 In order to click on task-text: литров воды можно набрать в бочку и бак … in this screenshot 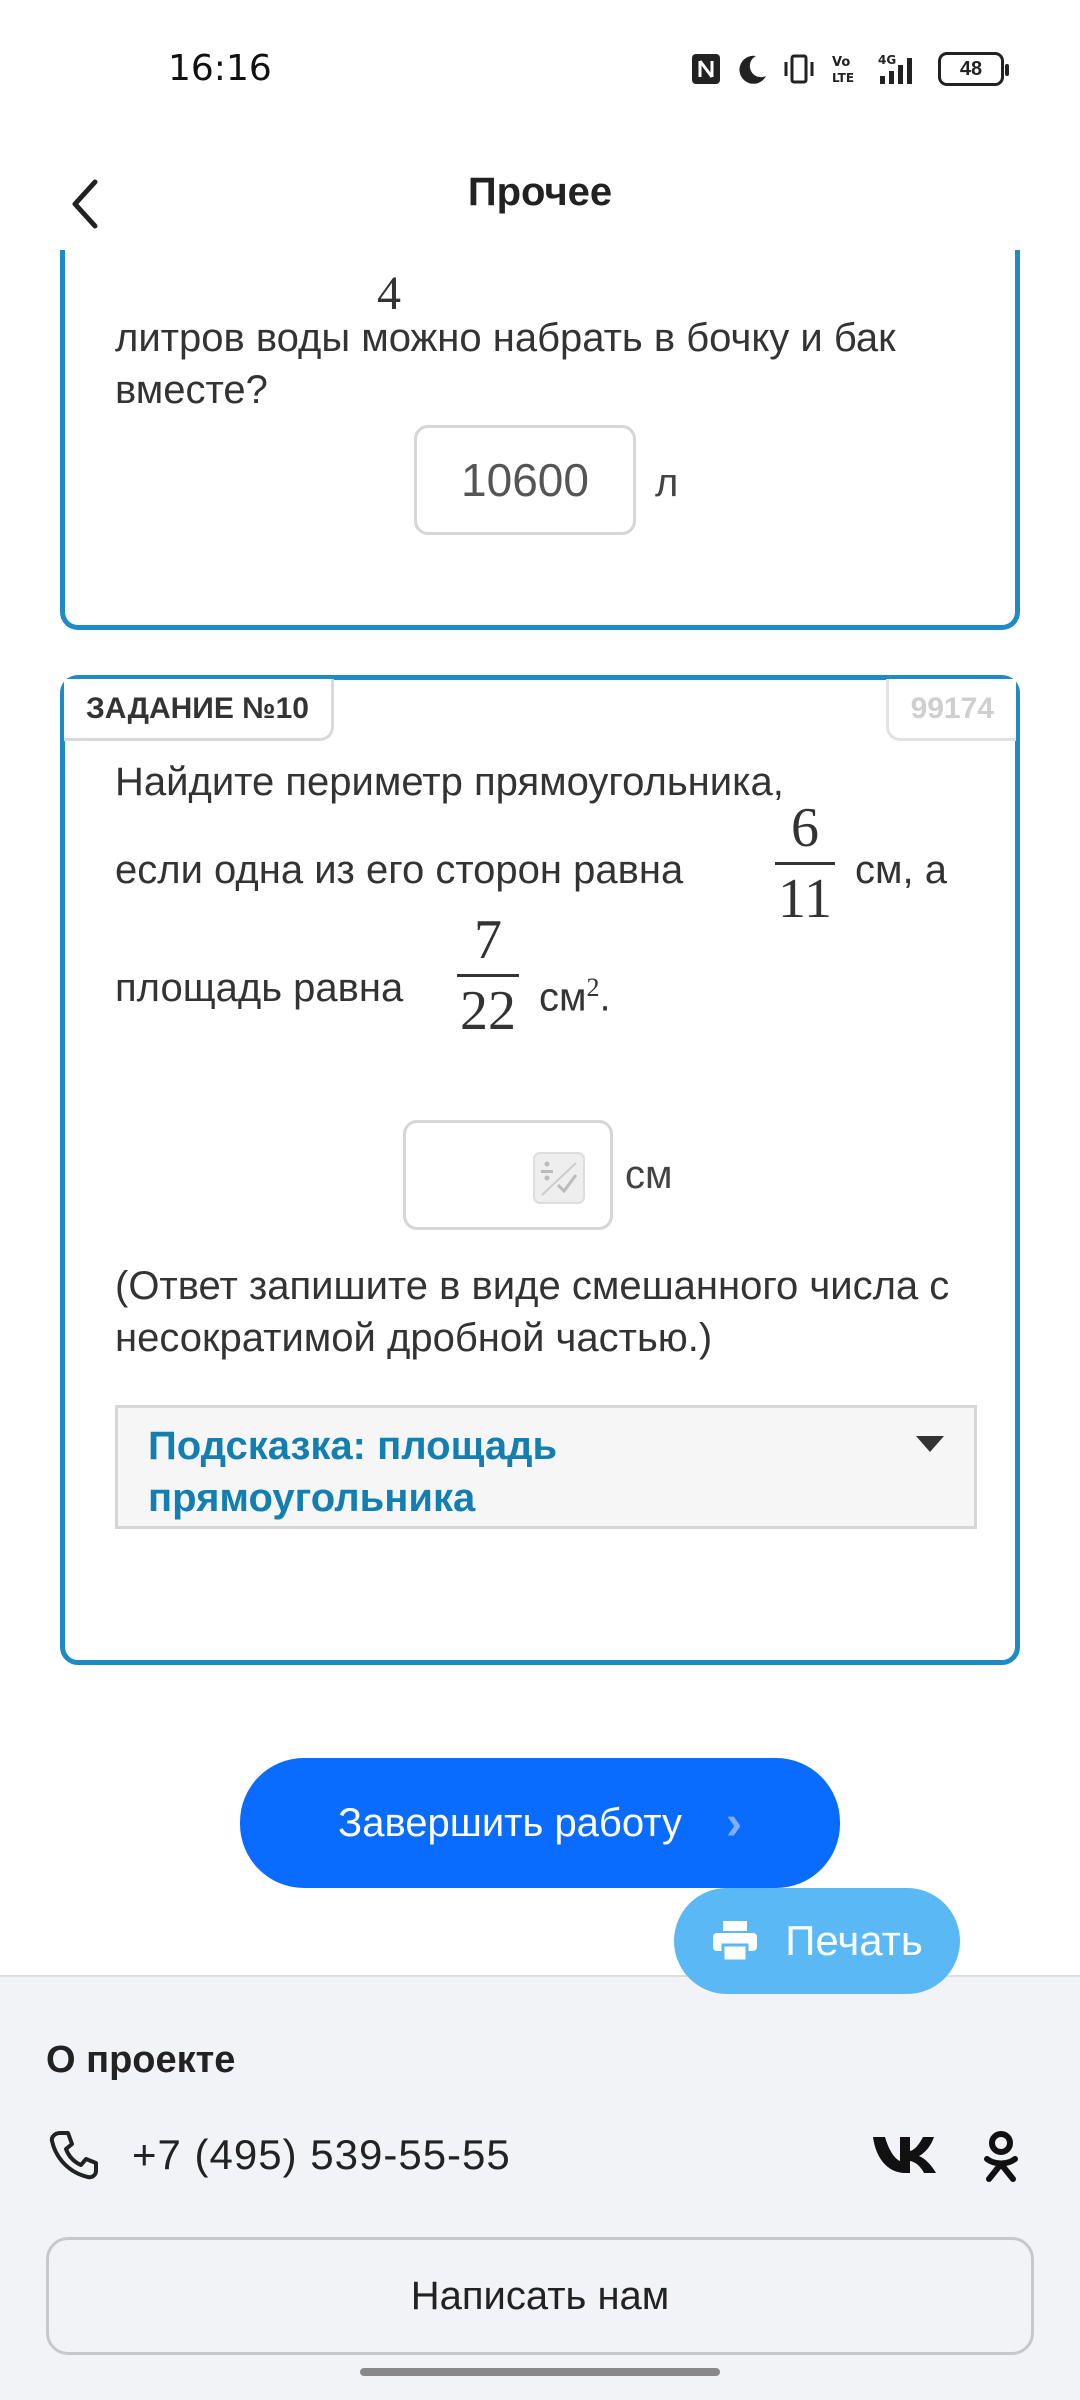, I will do `click(505, 364)`.